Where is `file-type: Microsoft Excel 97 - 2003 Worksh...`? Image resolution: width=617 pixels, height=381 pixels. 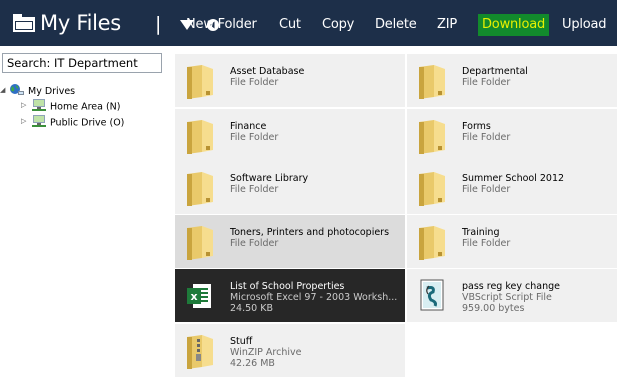 file-type: Microsoft Excel 97 - 2003 Worksh... is located at coordinates (314, 297).